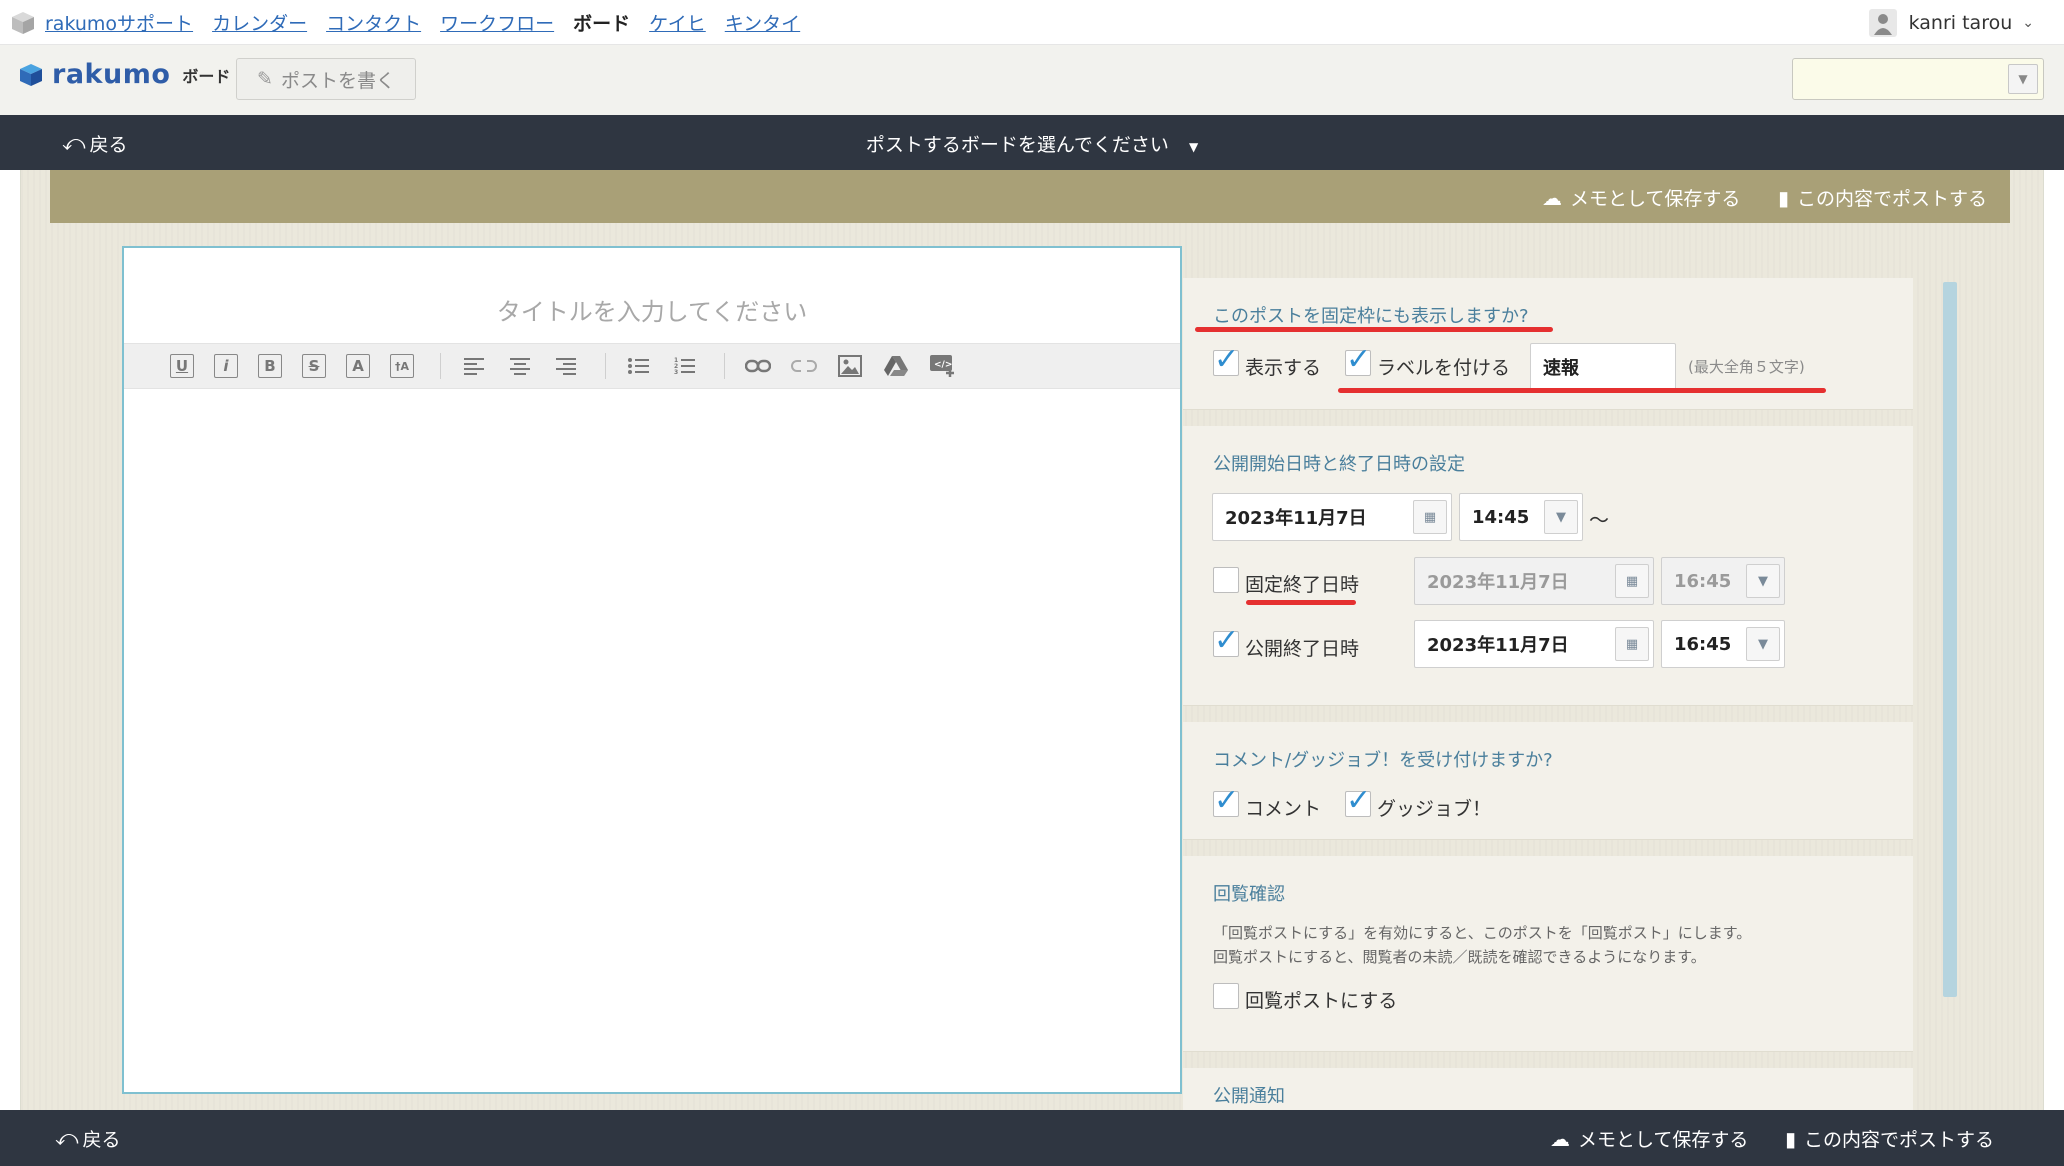  I want to click on show-pinned-label: 表示する, so click(1283, 368).